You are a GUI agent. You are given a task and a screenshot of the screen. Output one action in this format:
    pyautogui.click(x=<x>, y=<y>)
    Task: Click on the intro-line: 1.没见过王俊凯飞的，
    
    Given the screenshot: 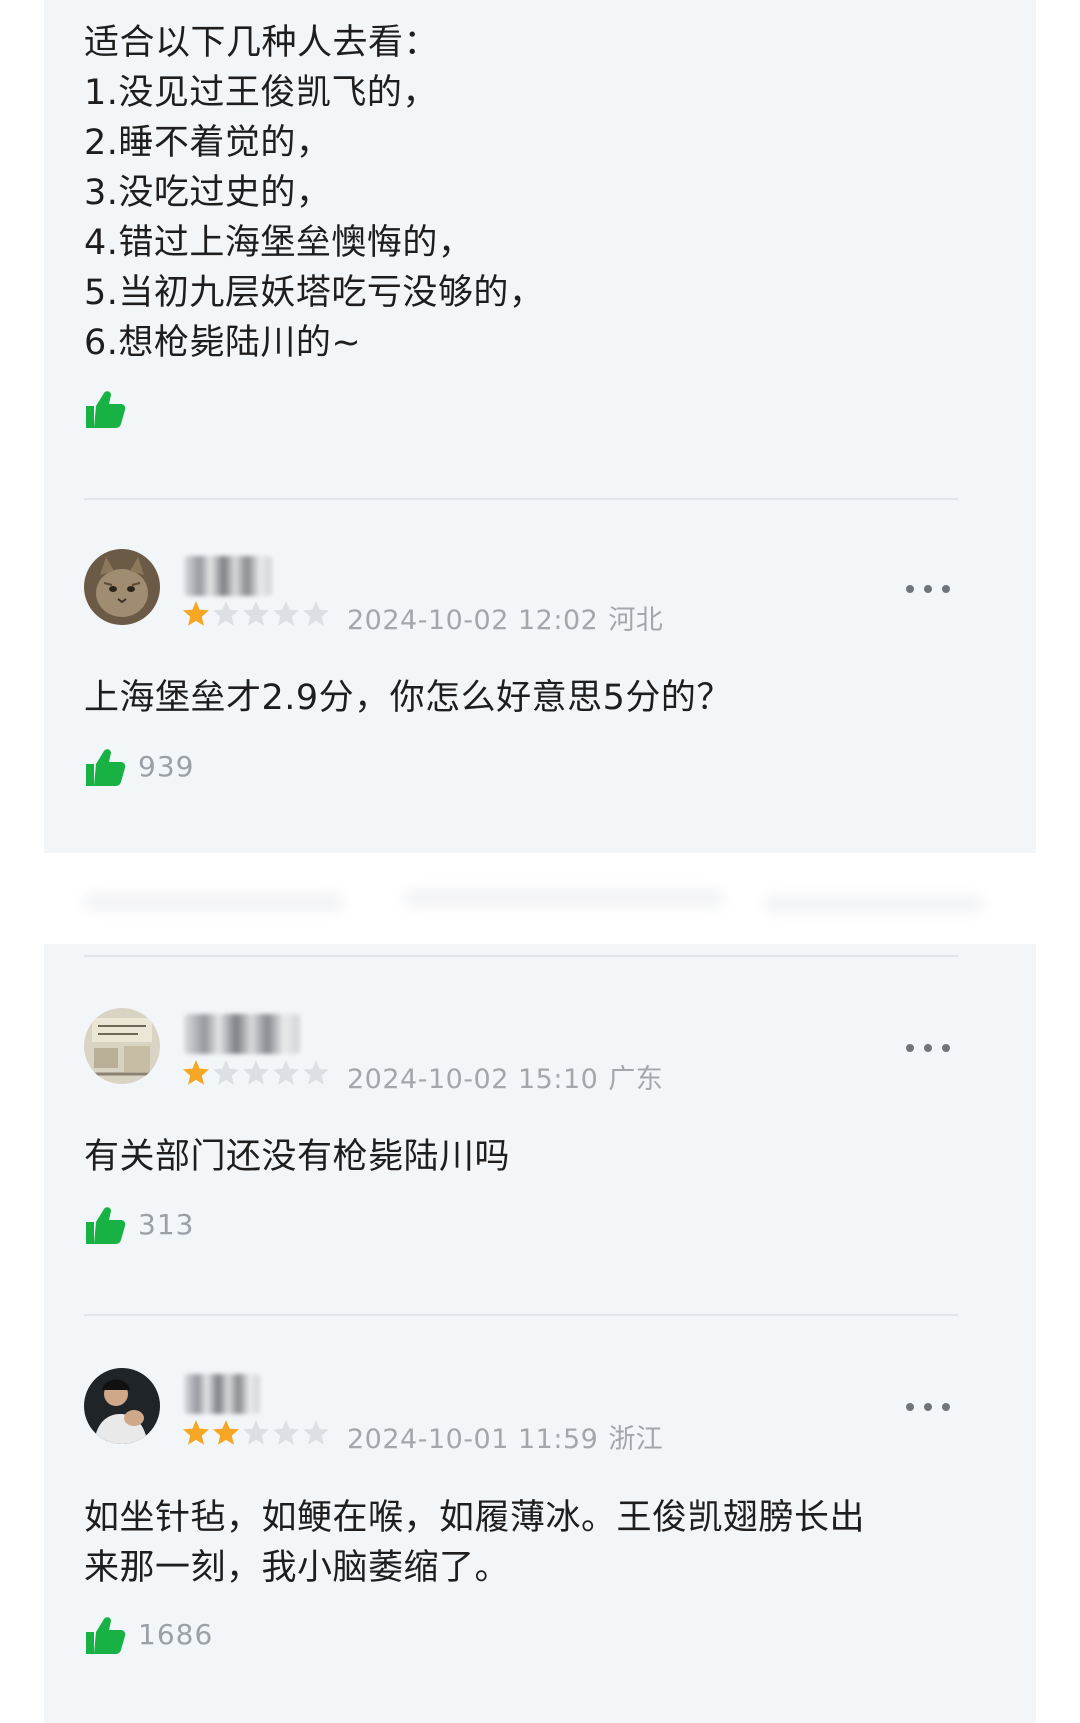 What is the action you would take?
    pyautogui.click(x=261, y=93)
    